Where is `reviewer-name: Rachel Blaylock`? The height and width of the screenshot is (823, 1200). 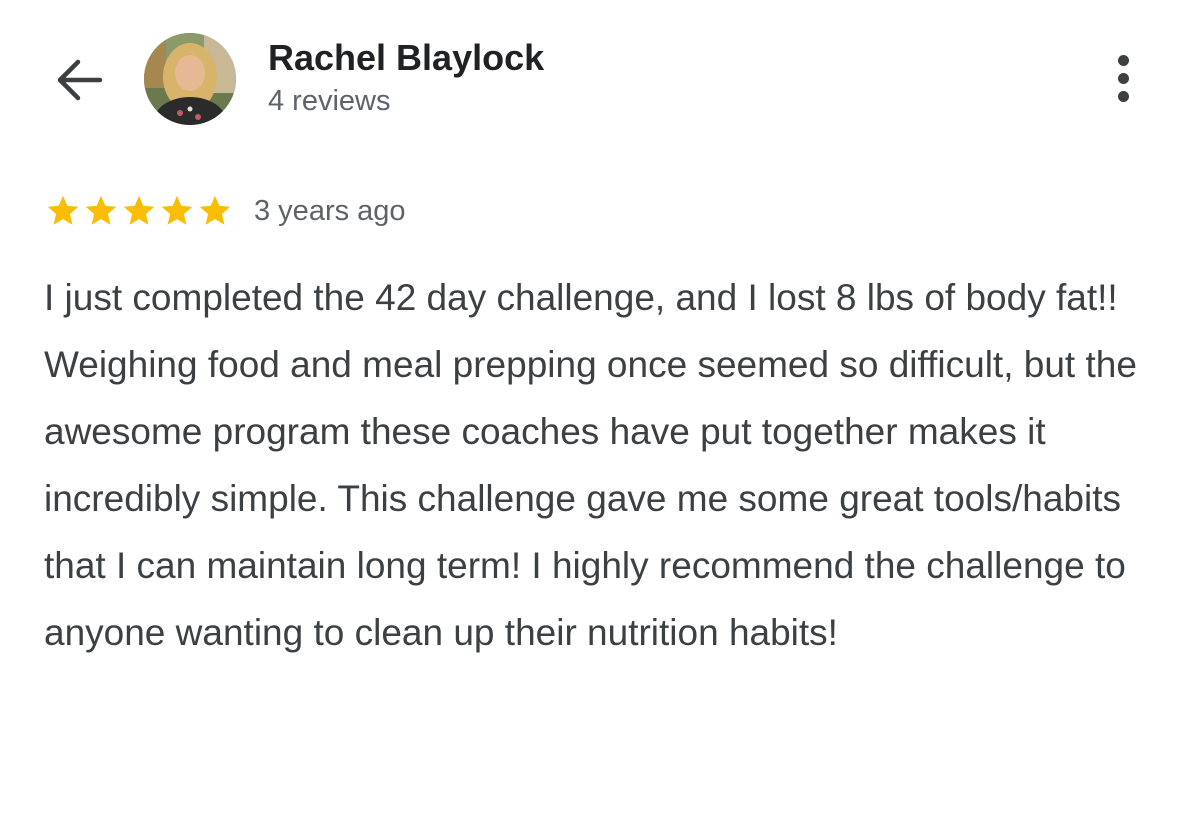 reviewer-name: Rachel Blaylock is located at coordinates (406, 58).